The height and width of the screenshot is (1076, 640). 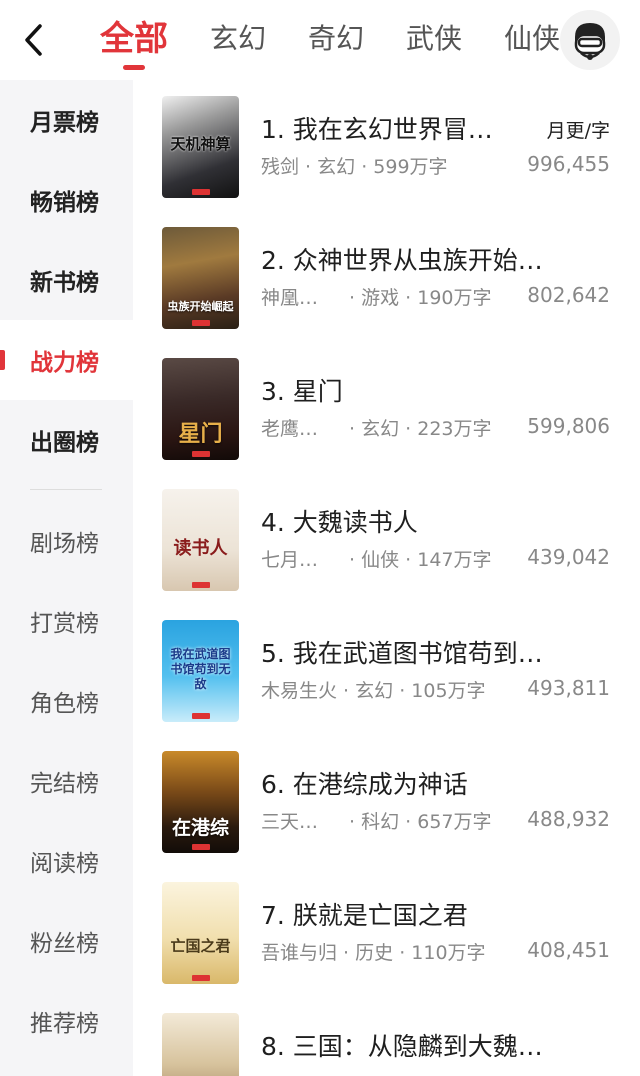 I want to click on tab-label: 奇幻, so click(x=336, y=38).